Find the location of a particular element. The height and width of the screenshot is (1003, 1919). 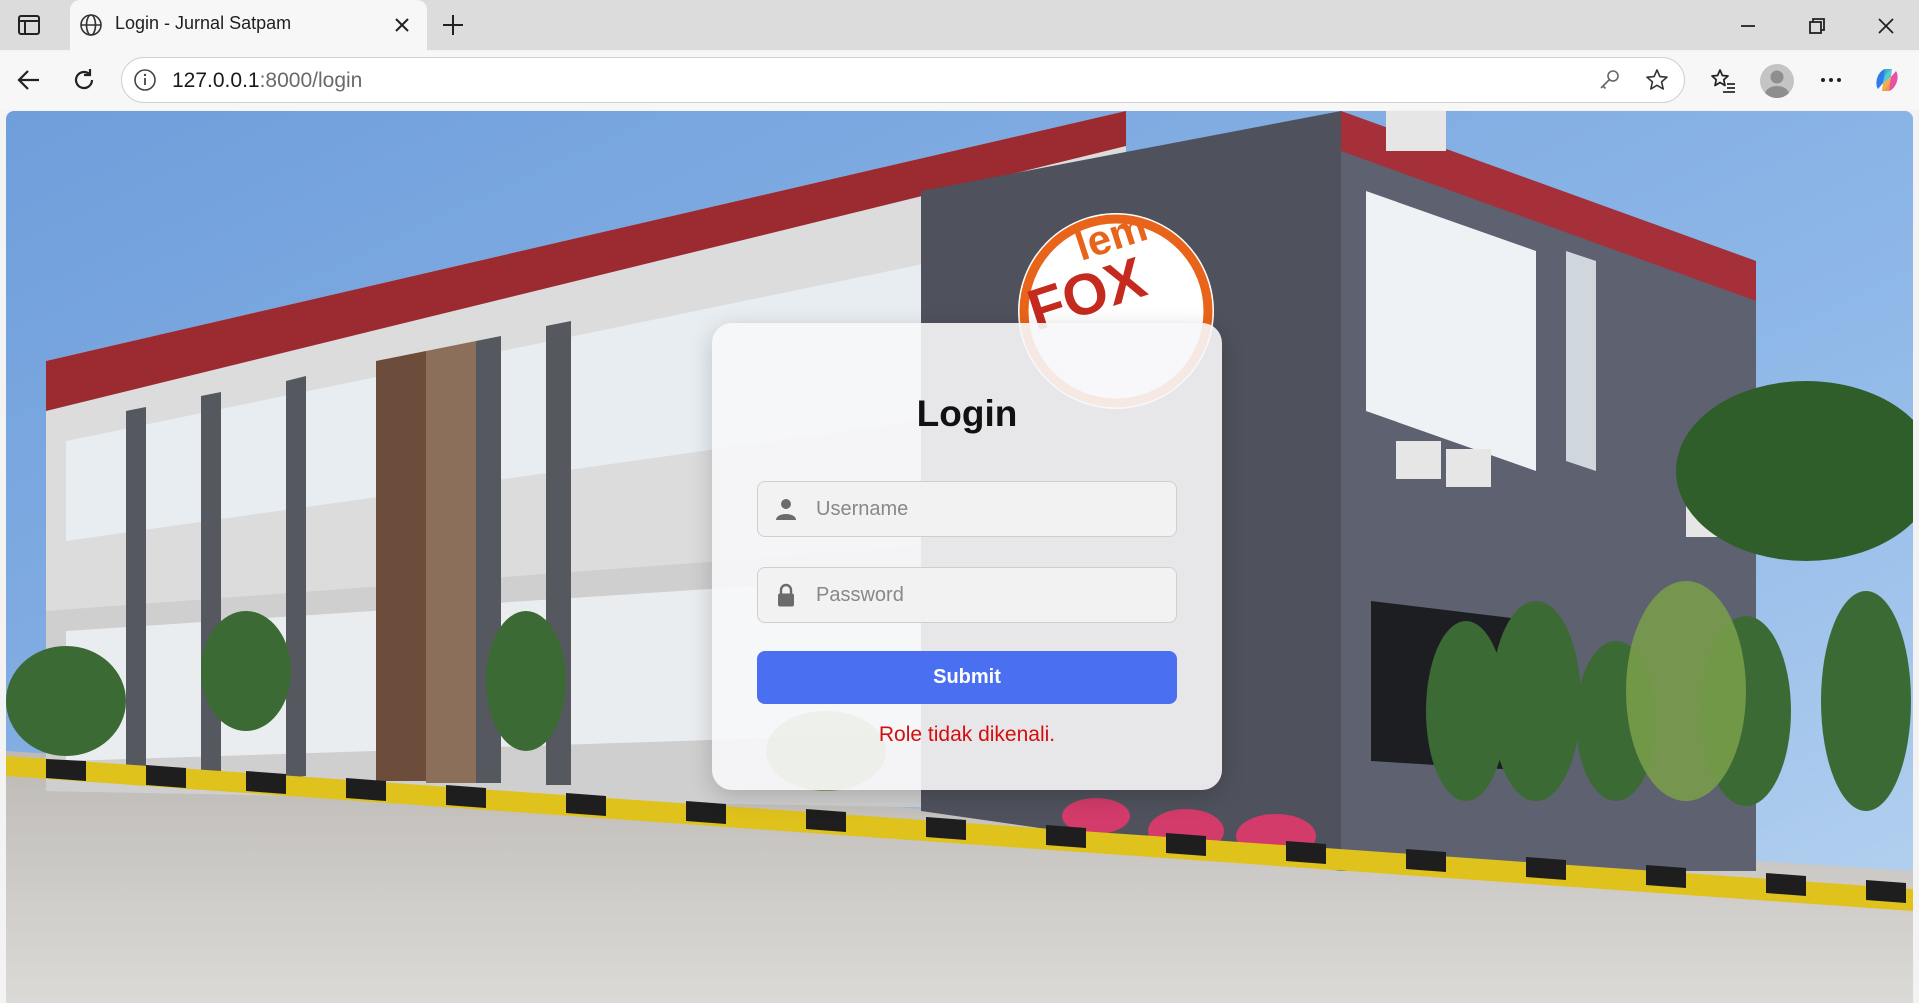

back-icon is located at coordinates (29, 80).